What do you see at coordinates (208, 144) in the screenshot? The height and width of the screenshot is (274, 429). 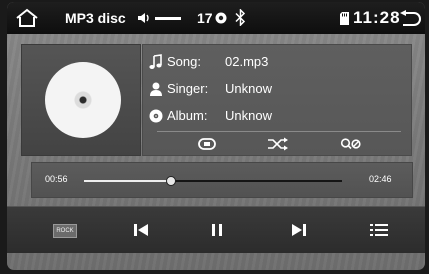 I see `repeat-icon` at bounding box center [208, 144].